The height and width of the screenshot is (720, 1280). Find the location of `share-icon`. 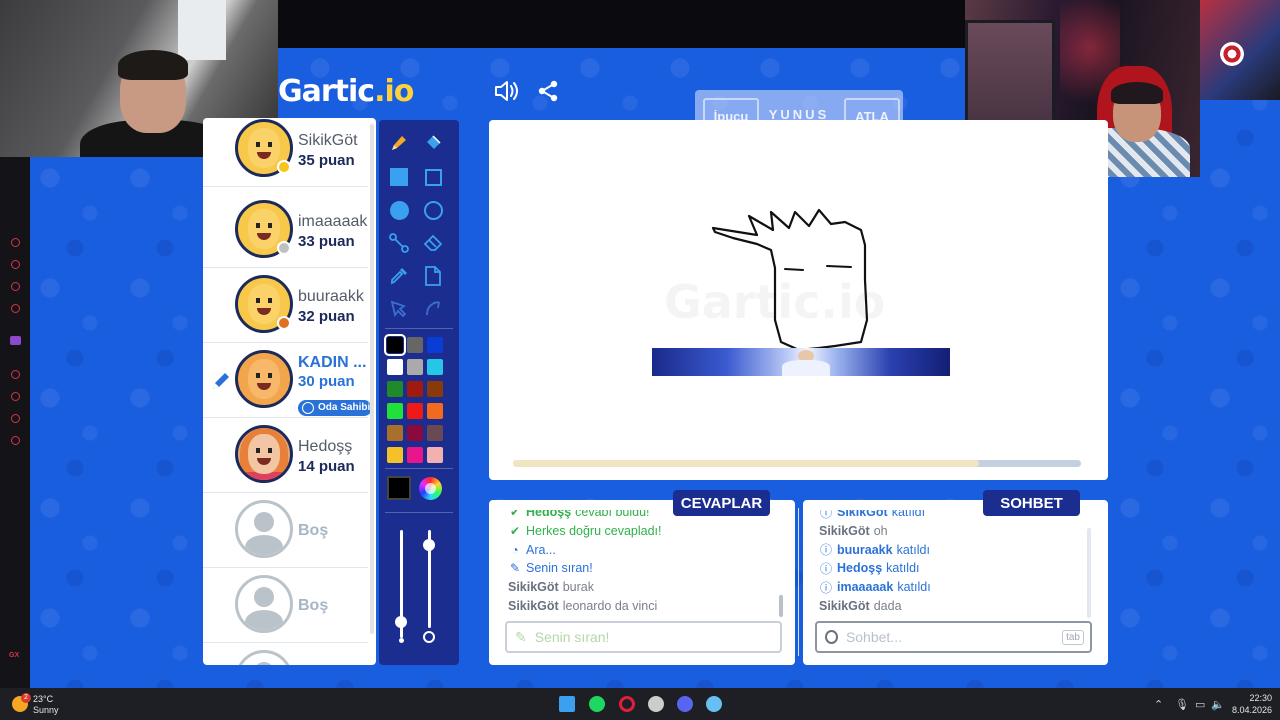

share-icon is located at coordinates (548, 93).